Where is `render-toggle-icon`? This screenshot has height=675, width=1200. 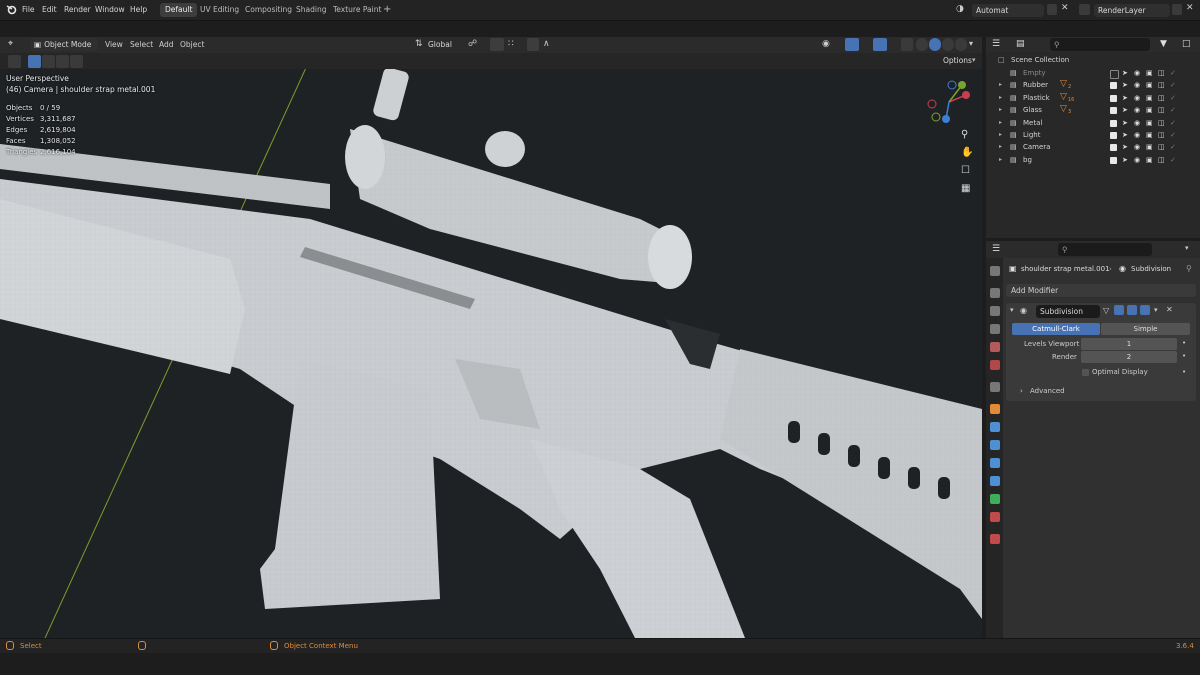 render-toggle-icon is located at coordinates (1145, 310).